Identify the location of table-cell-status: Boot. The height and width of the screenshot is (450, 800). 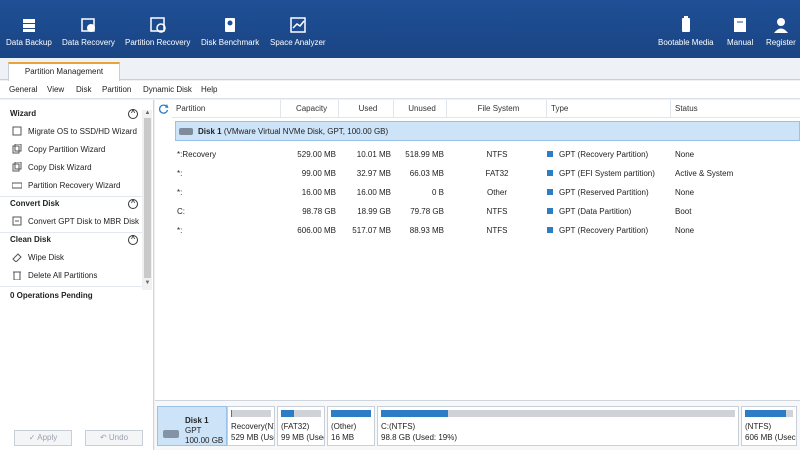
(683, 211).